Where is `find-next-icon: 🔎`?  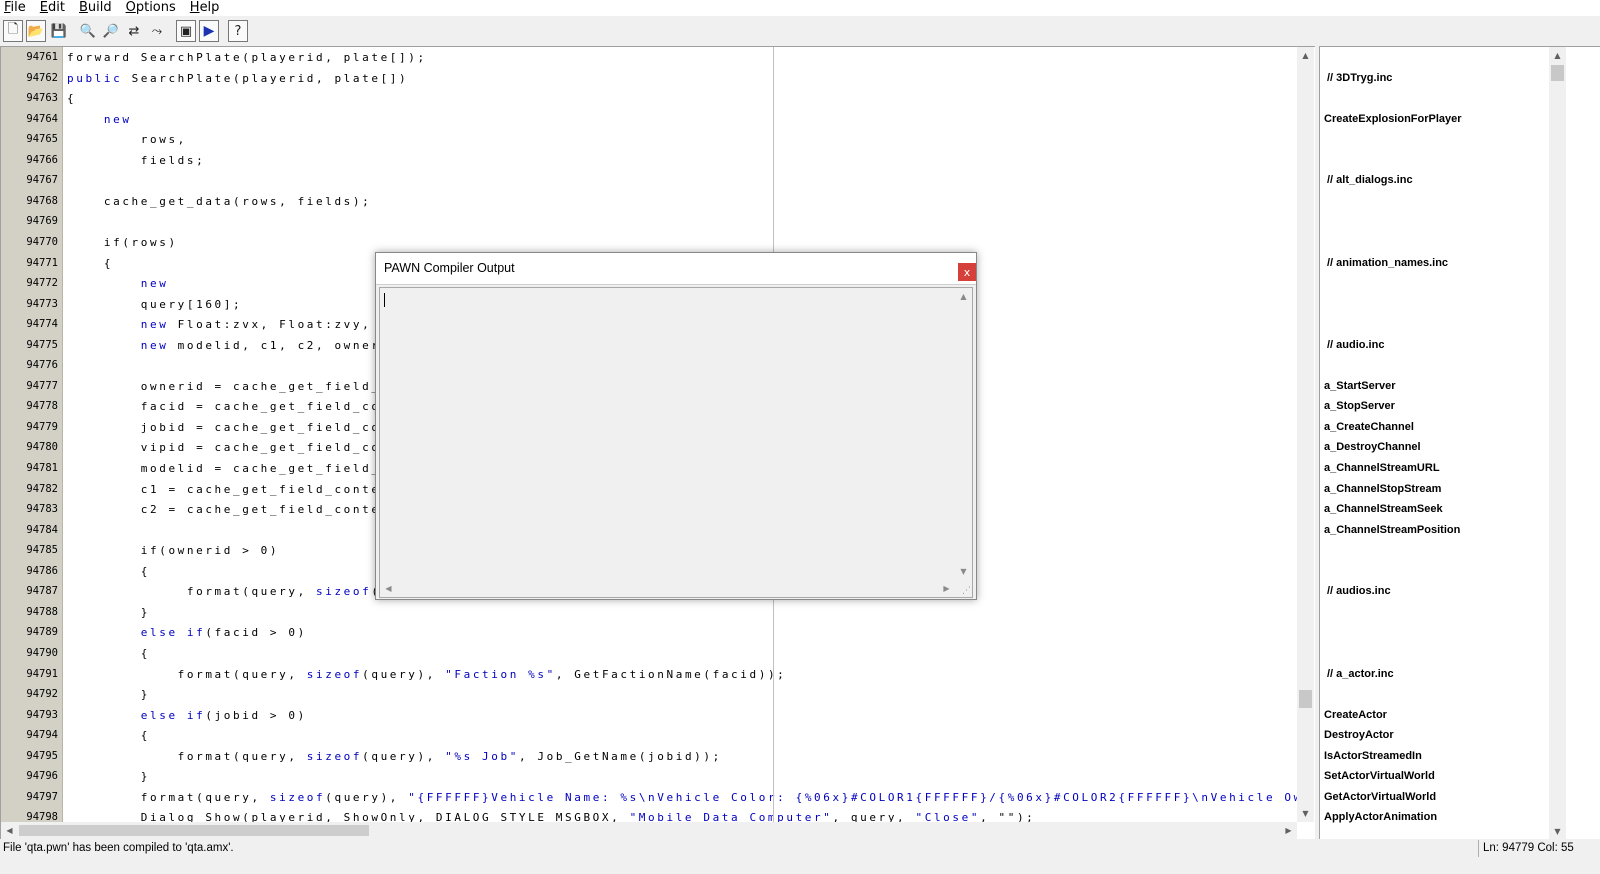
find-next-icon: 🔎 is located at coordinates (111, 31).